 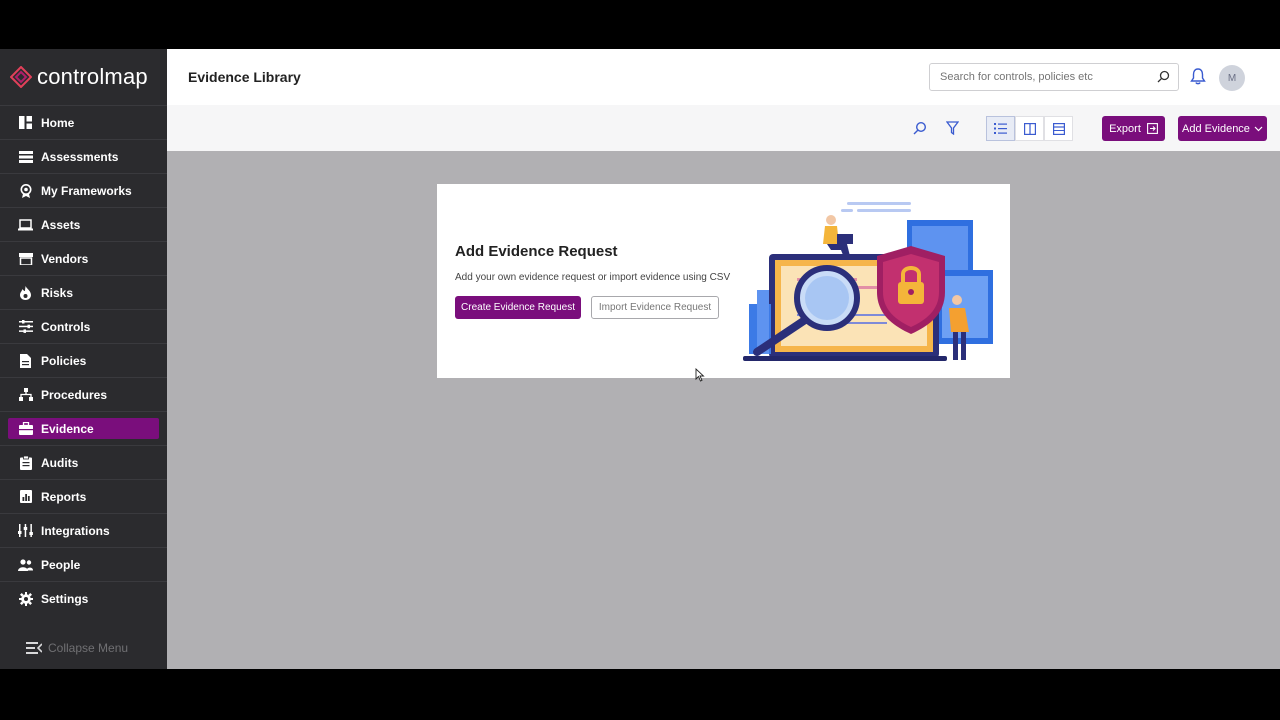 I want to click on chart-icon, so click(x=25, y=496).